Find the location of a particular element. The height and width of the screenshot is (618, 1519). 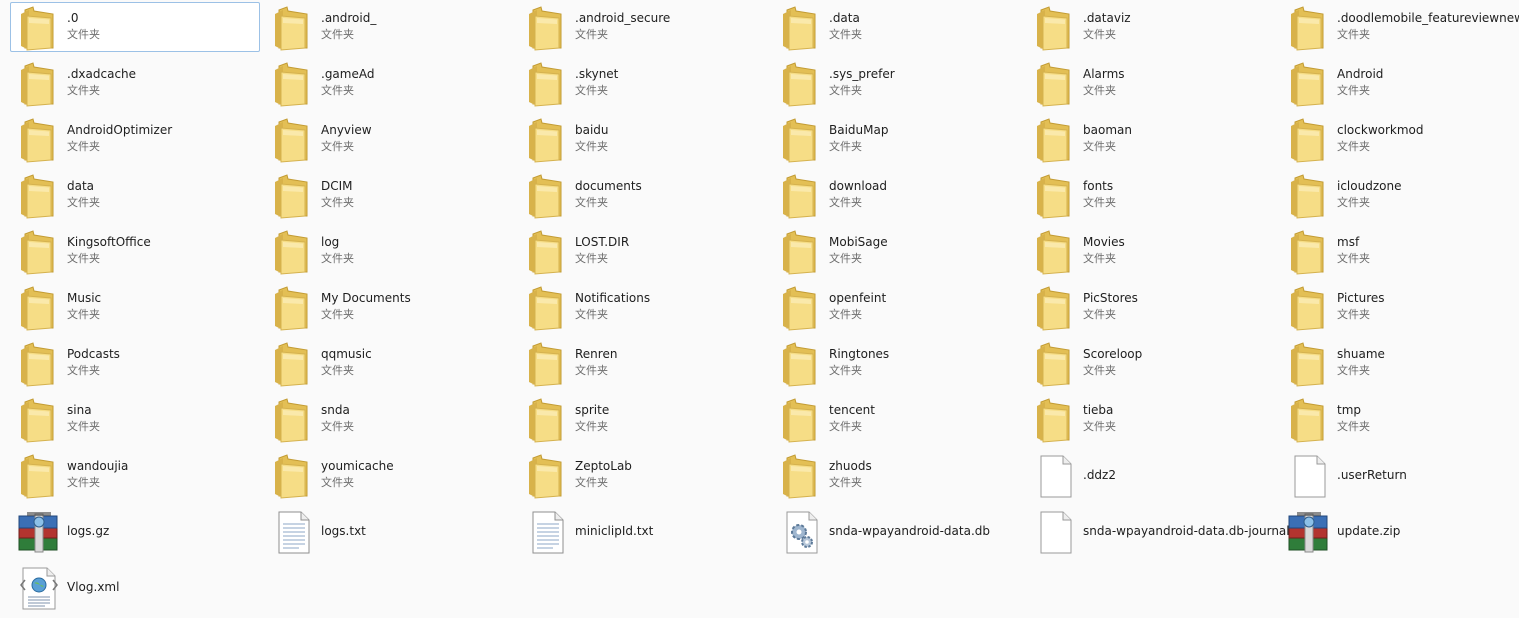

file-item: .data 文件夹 is located at coordinates (897, 27).